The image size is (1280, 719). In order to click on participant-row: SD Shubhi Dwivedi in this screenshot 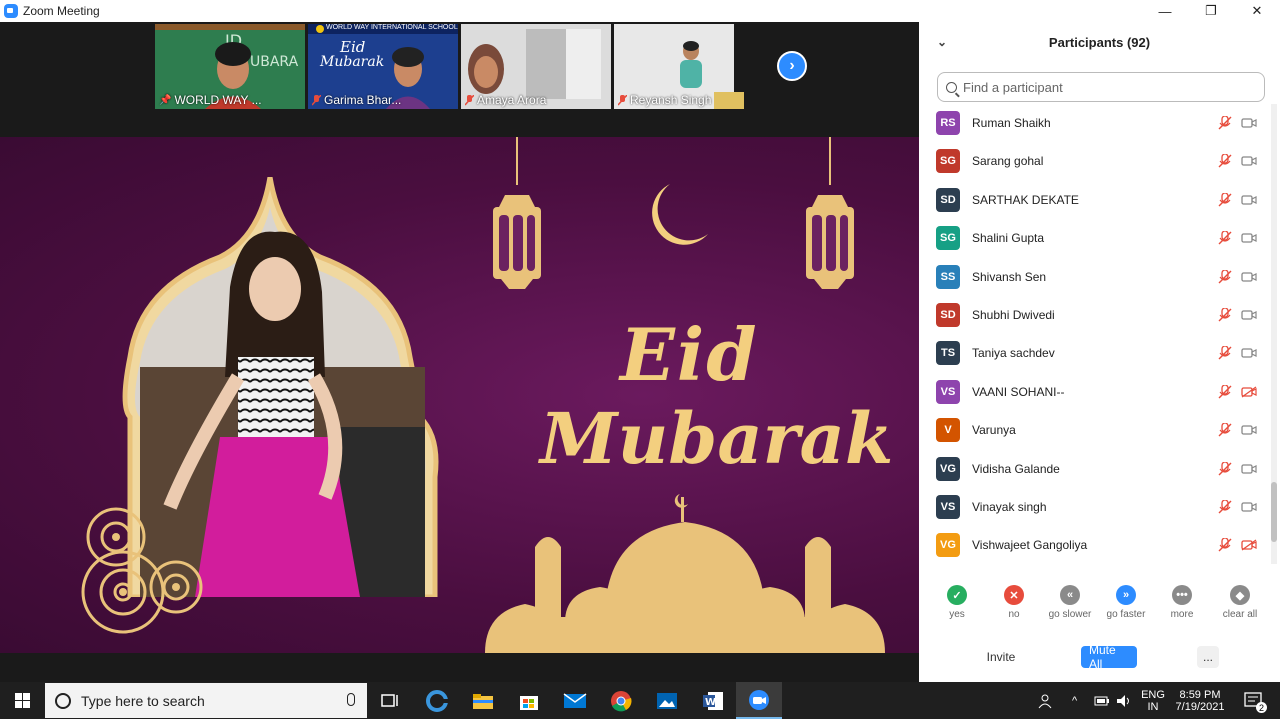, I will do `click(1094, 315)`.